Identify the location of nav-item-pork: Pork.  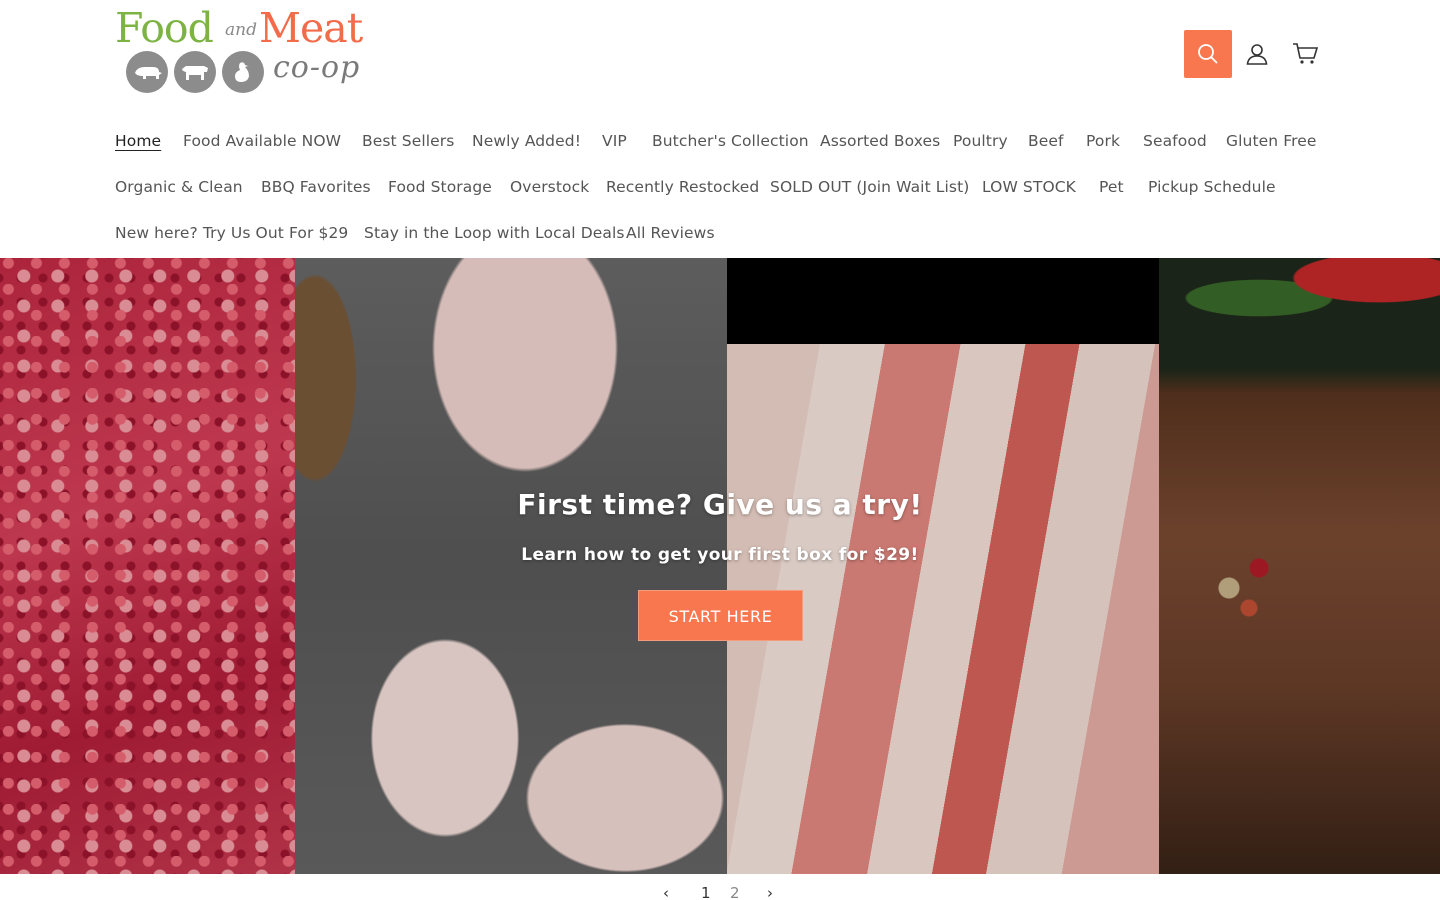
(1103, 141).